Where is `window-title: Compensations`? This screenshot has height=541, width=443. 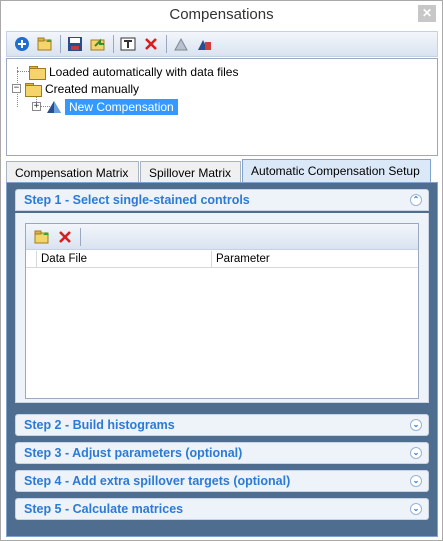
window-title: Compensations is located at coordinates (221, 14).